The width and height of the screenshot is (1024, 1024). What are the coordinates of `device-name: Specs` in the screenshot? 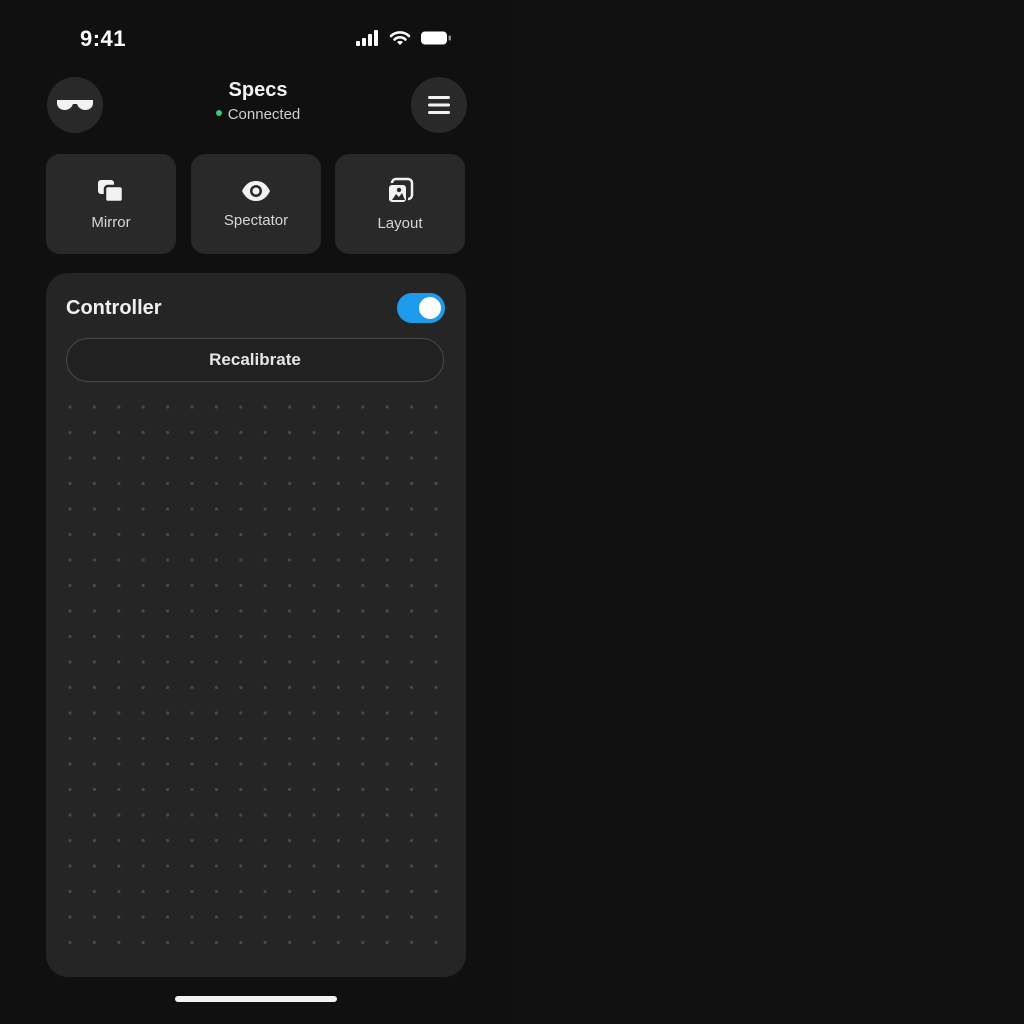 It's located at (258, 90).